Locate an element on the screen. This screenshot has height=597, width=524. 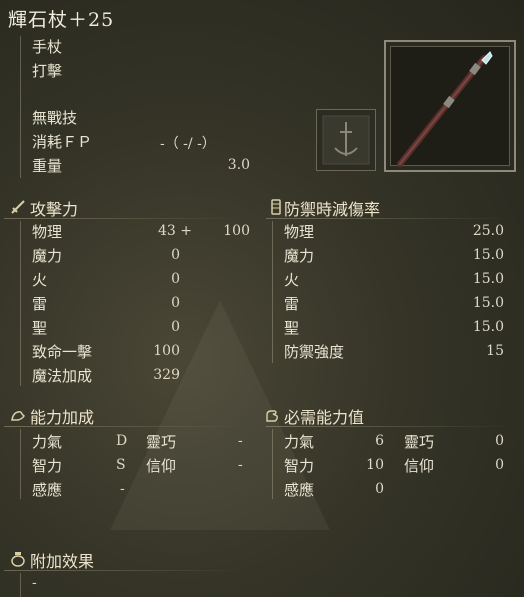
weapon-image-frame is located at coordinates (450, 106).